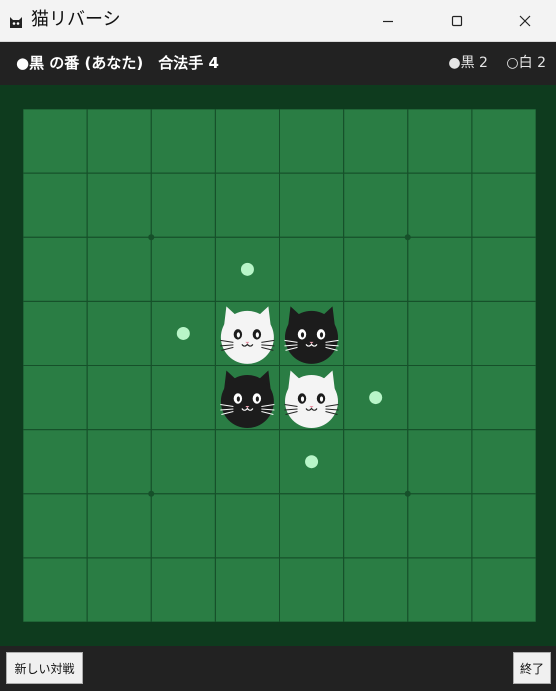  What do you see at coordinates (76, 19) in the screenshot?
I see `window-title: 猫リバーシ` at bounding box center [76, 19].